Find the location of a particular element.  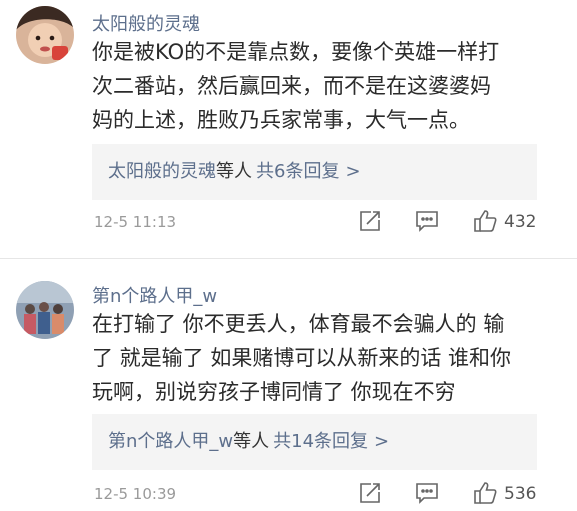

replies-summary: 太阳般的灵魂等人 共6条回复 > is located at coordinates (314, 172).